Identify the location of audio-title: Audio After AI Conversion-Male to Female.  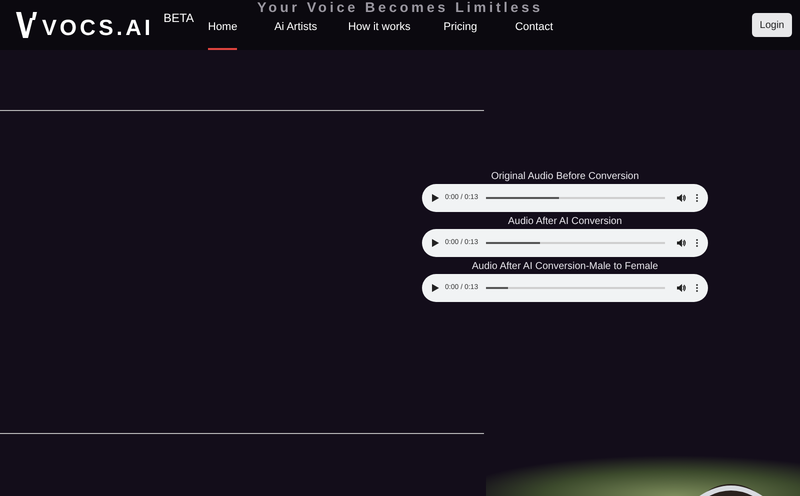
(565, 267).